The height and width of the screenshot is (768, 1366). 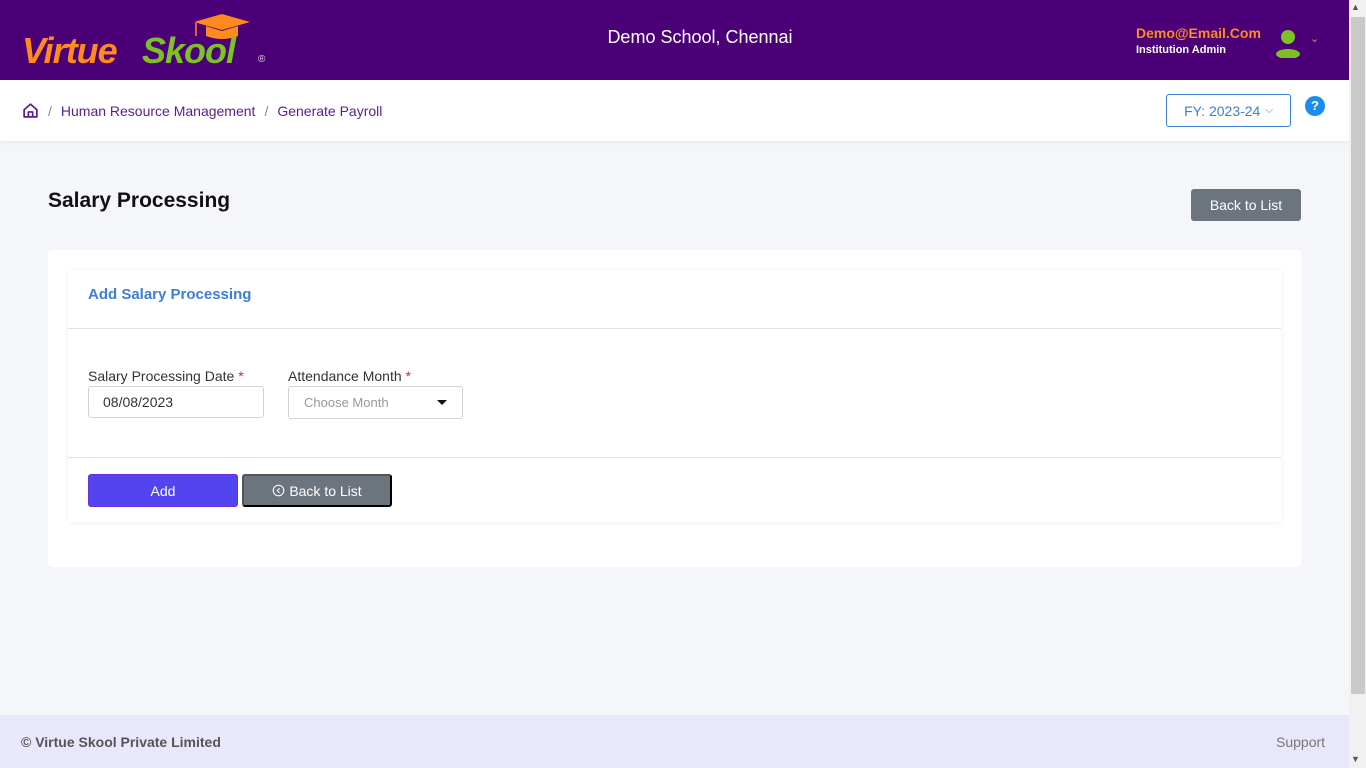 I want to click on scroll-up-icon: ▲, so click(x=1355, y=7).